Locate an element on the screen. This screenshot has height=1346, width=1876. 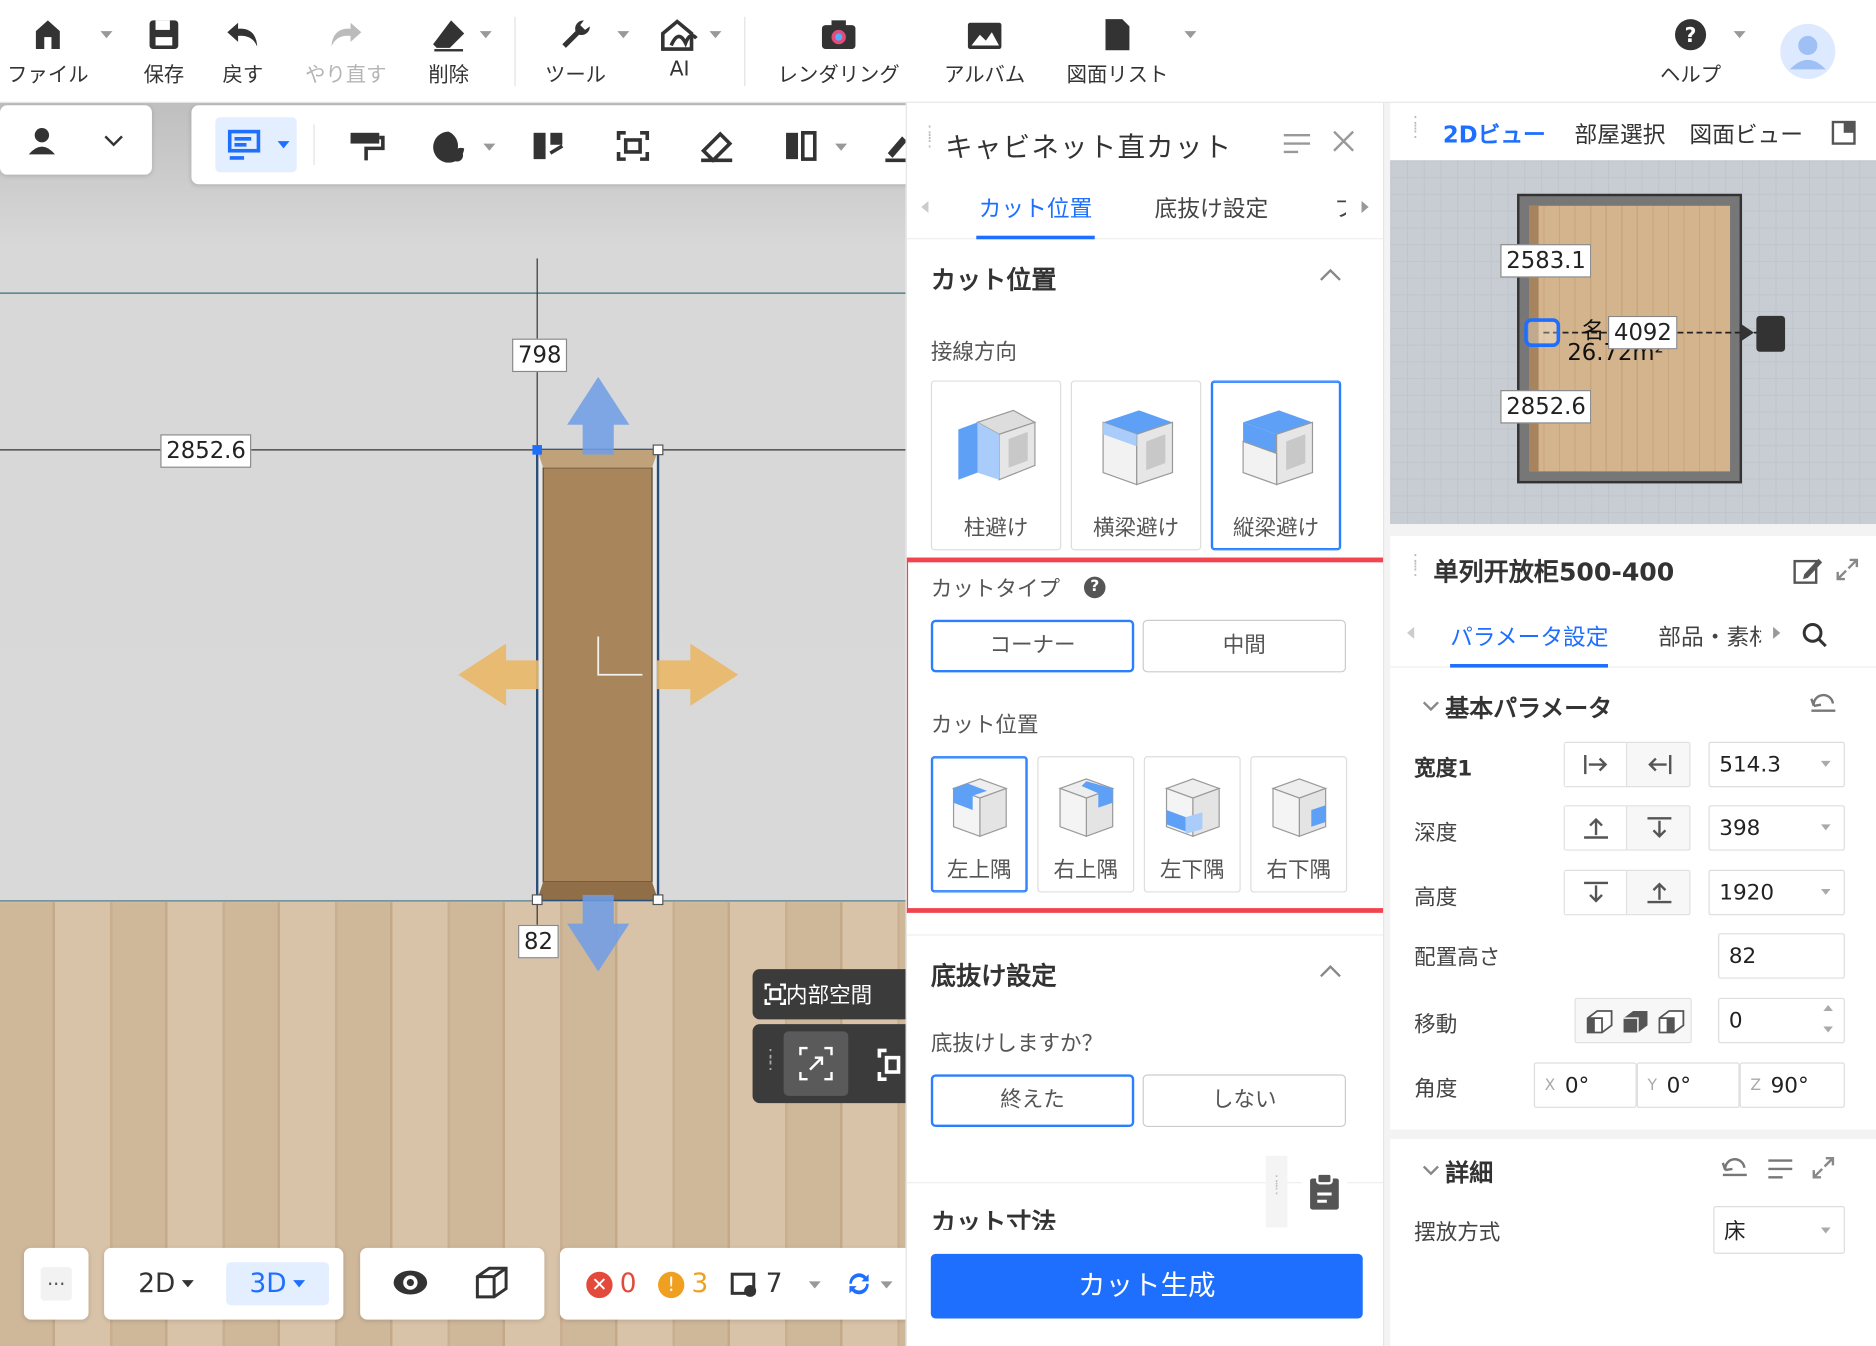
undo-button: 戻す is located at coordinates (242, 49).